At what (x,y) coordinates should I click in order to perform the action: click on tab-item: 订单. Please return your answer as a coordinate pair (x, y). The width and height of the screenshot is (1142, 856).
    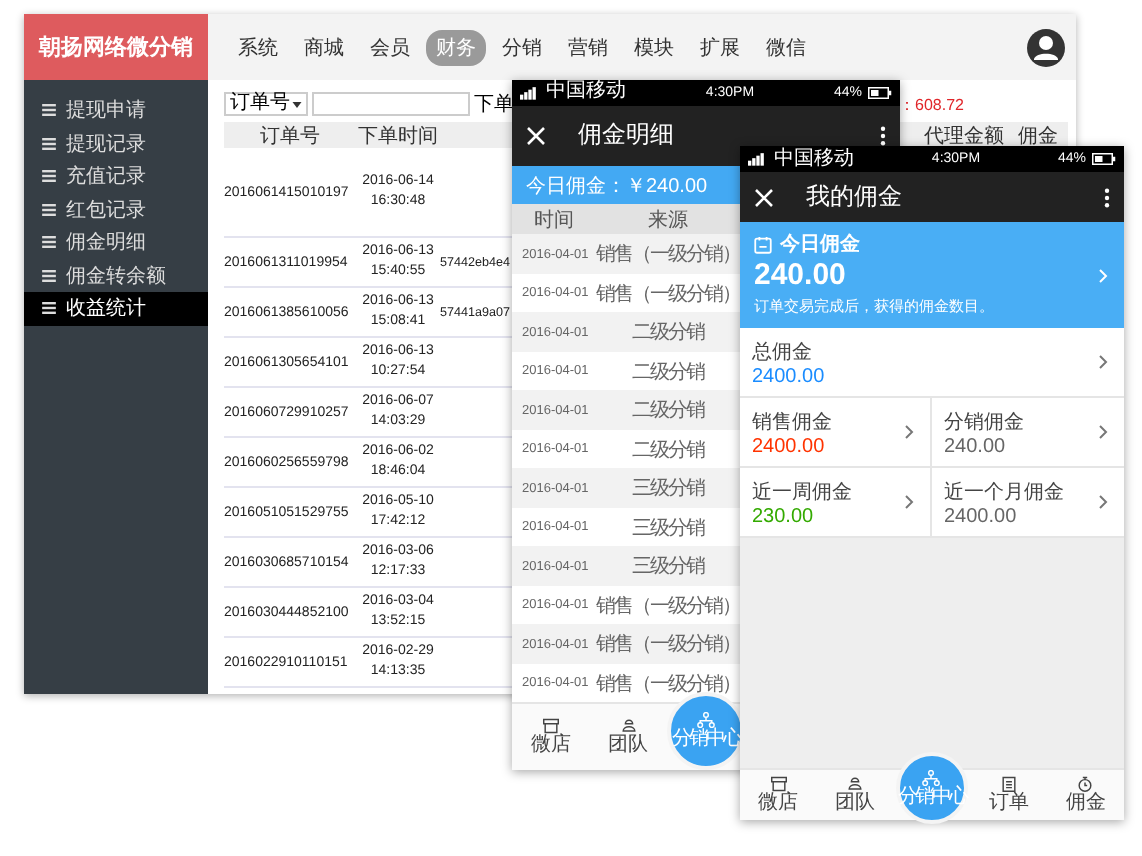
    Looking at the image, I should click on (1009, 795).